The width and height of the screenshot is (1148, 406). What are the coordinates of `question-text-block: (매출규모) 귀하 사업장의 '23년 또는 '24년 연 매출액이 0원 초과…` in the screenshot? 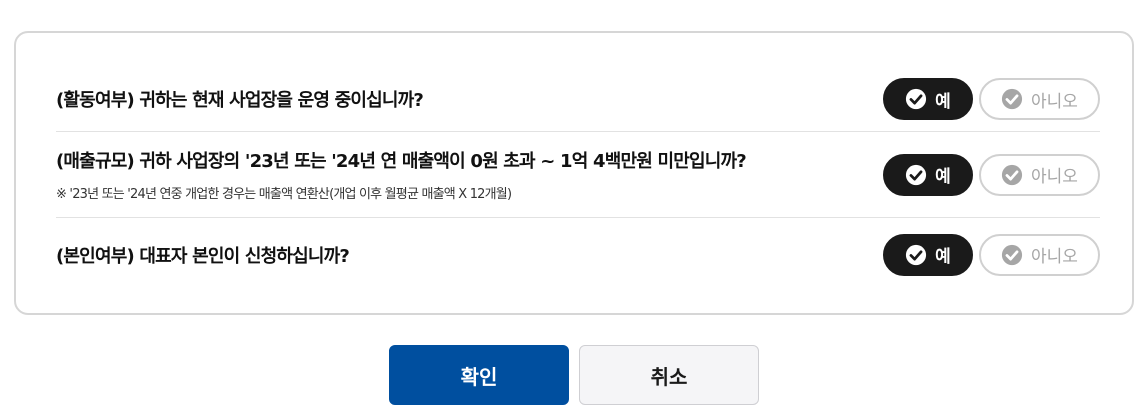 It's located at (401, 174).